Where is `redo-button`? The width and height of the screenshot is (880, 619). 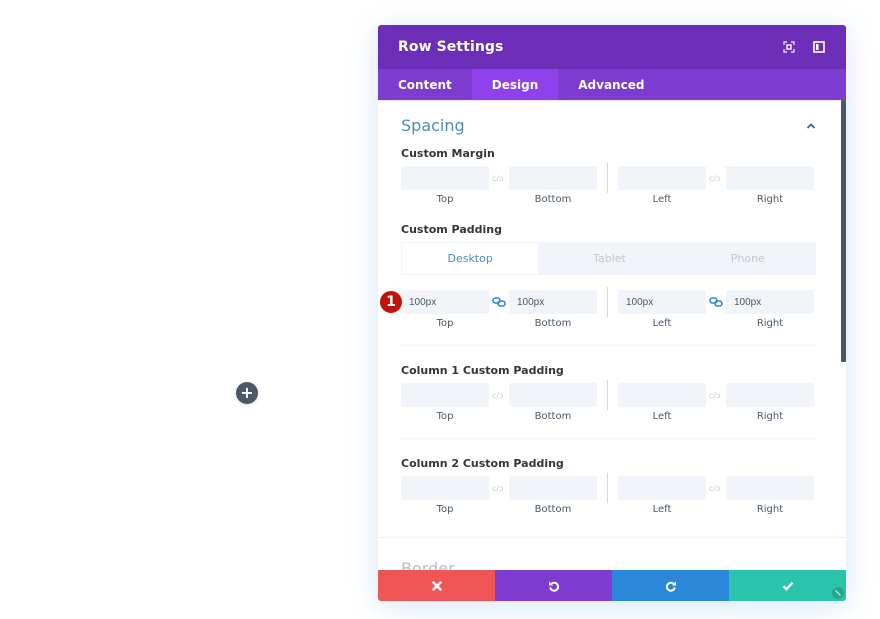
redo-button is located at coordinates (670, 585).